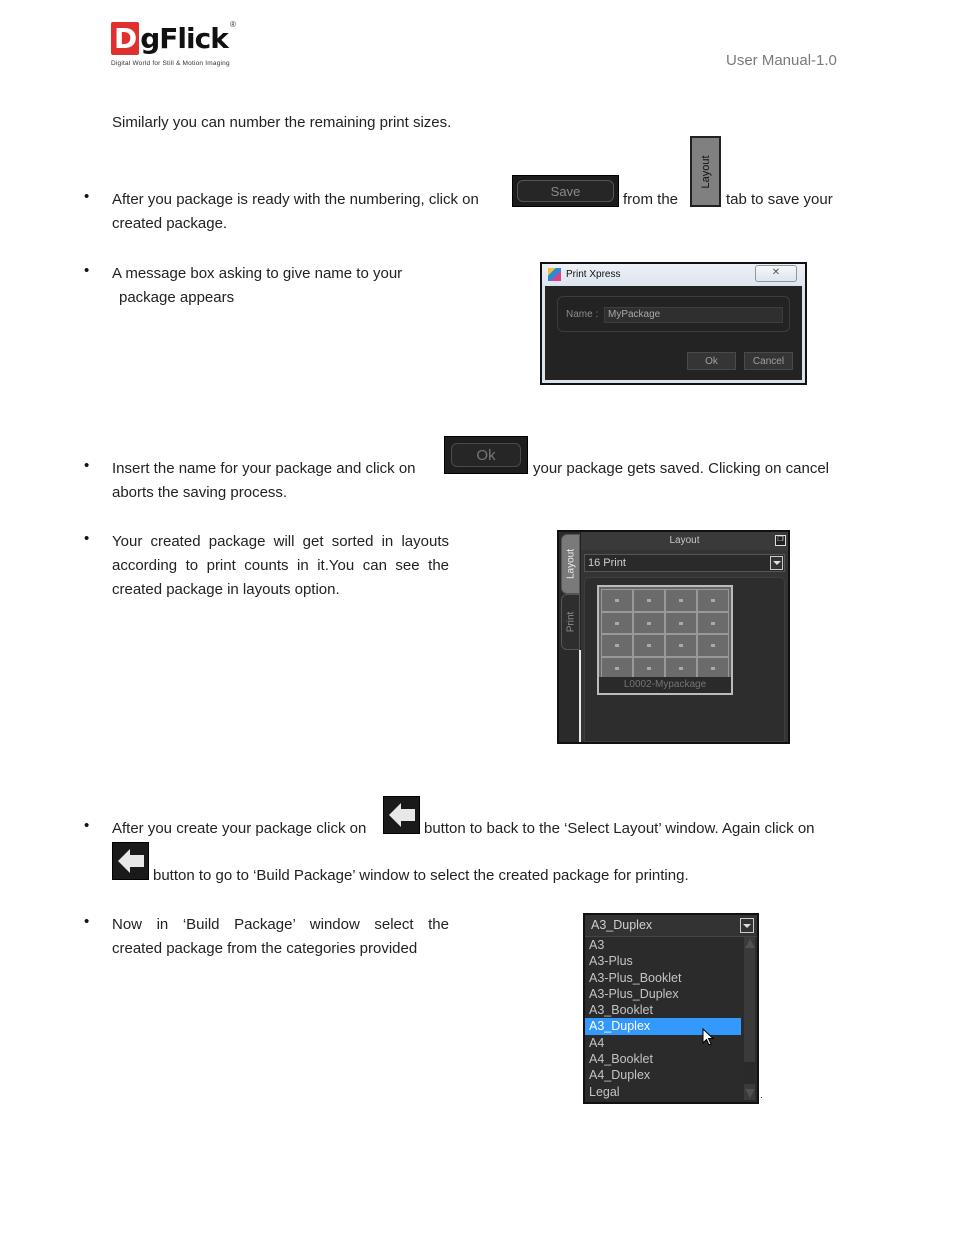  Describe the element at coordinates (711, 361) in the screenshot. I see `ok-button: Ok` at that location.